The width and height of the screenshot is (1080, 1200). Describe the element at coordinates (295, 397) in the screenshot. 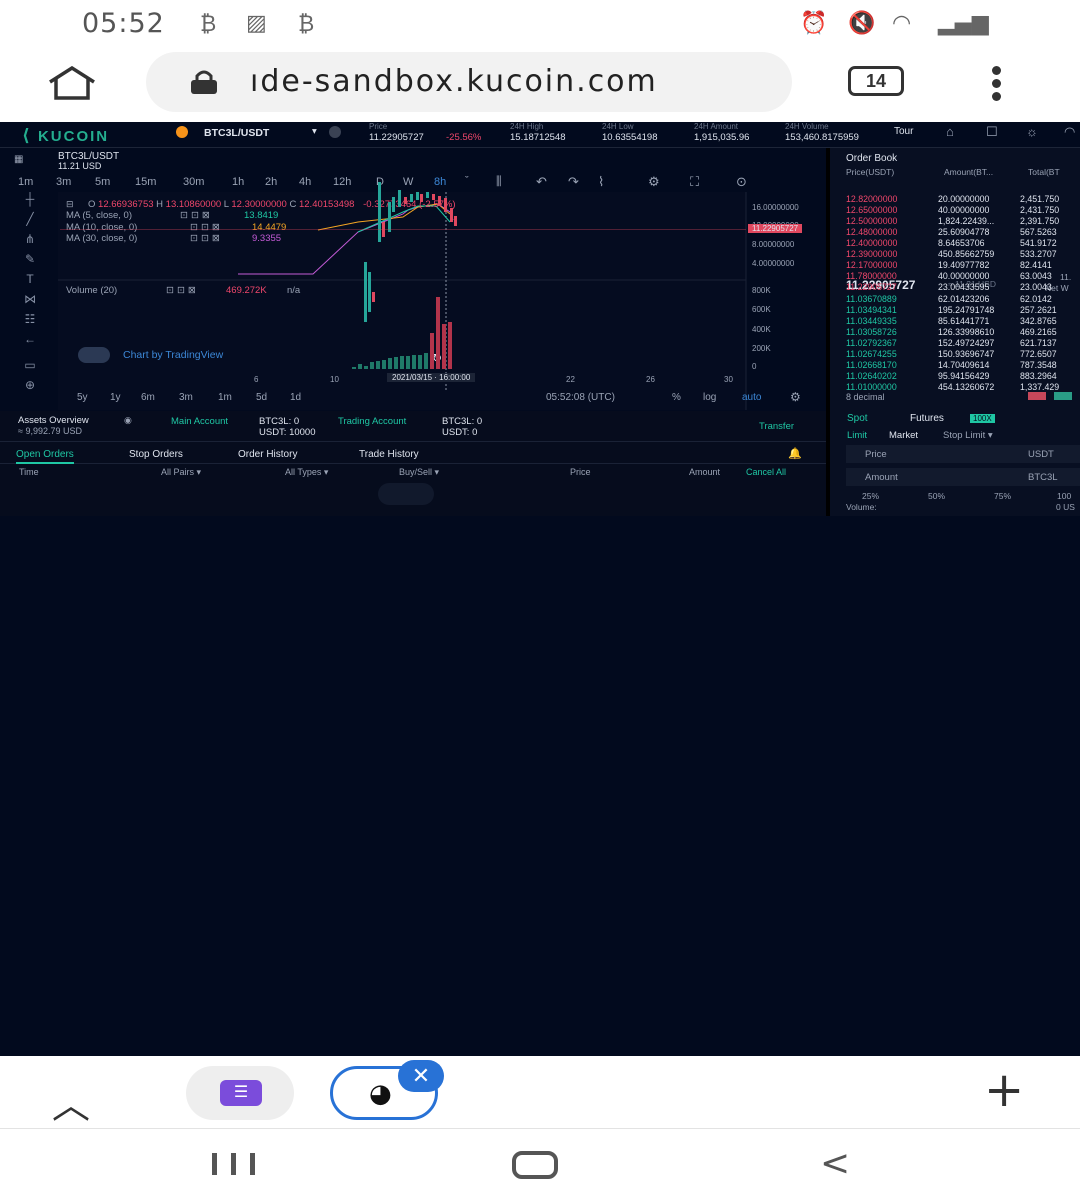

I see `range-1d: 1d` at that location.